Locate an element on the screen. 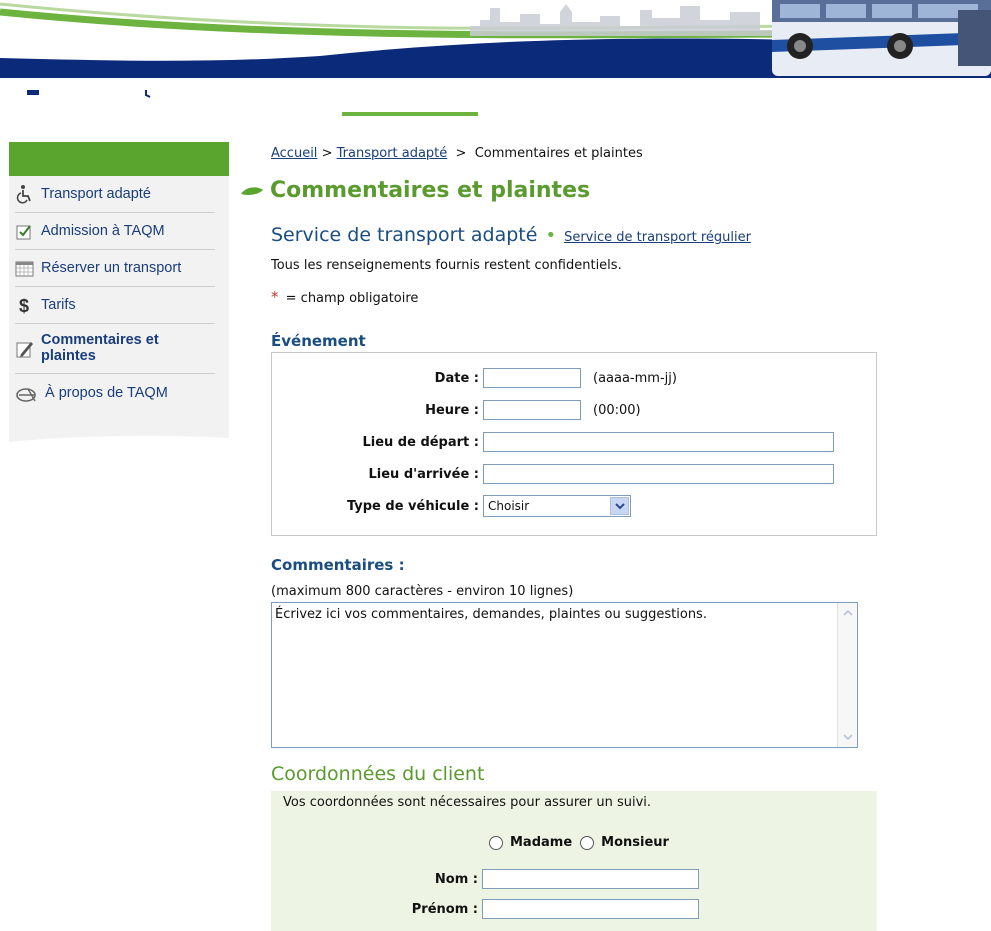 The height and width of the screenshot is (931, 991). vehicle-row: Type de véhicule : Choisir is located at coordinates (575, 506).